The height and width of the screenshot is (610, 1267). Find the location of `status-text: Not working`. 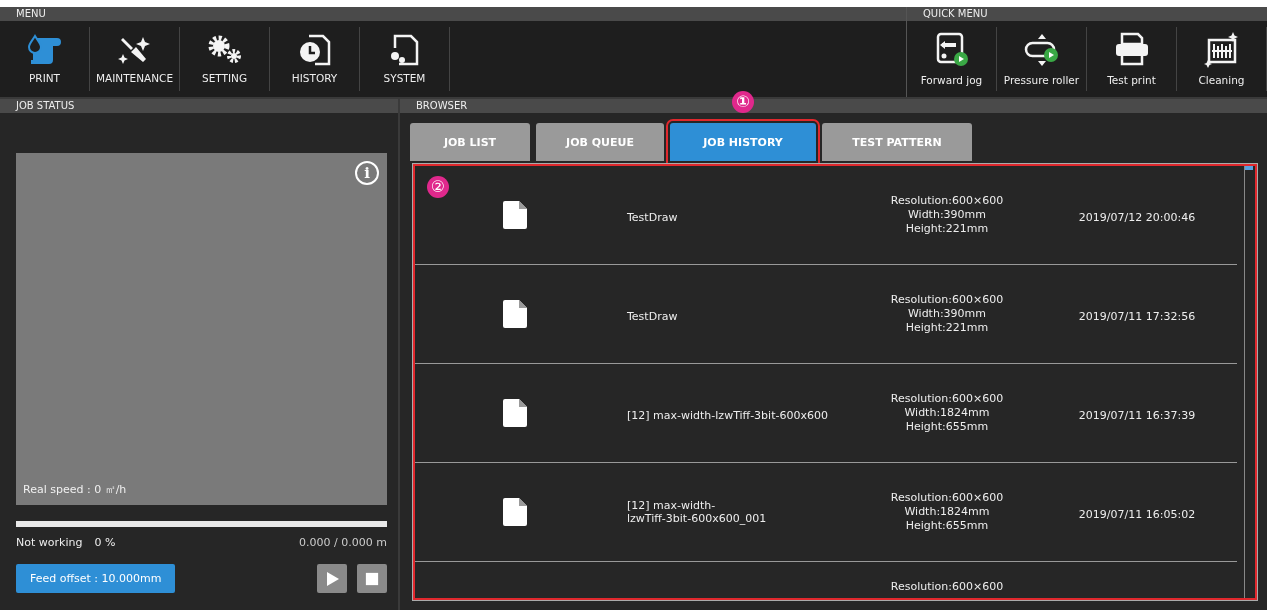

status-text: Not working is located at coordinates (49, 542).